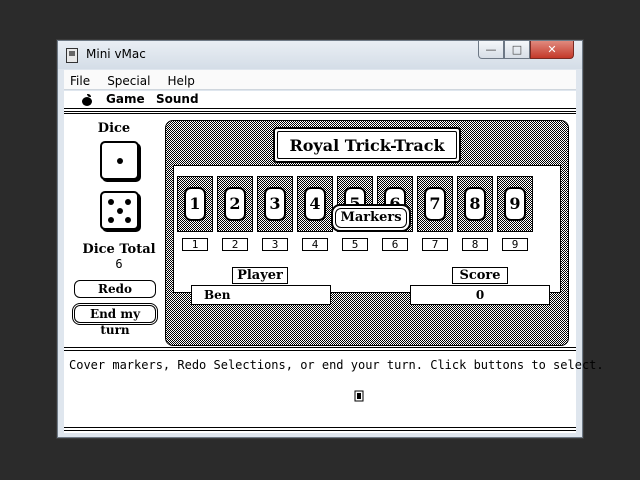  What do you see at coordinates (359, 396) in the screenshot?
I see `wait-cursor-icon` at bounding box center [359, 396].